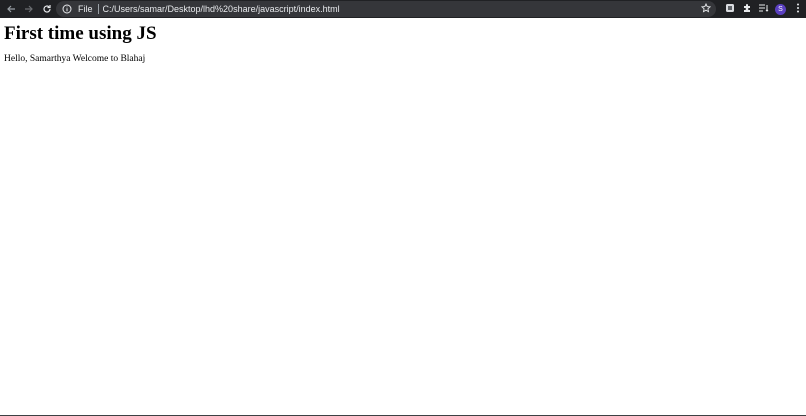  I want to click on star-icon, so click(706, 9).